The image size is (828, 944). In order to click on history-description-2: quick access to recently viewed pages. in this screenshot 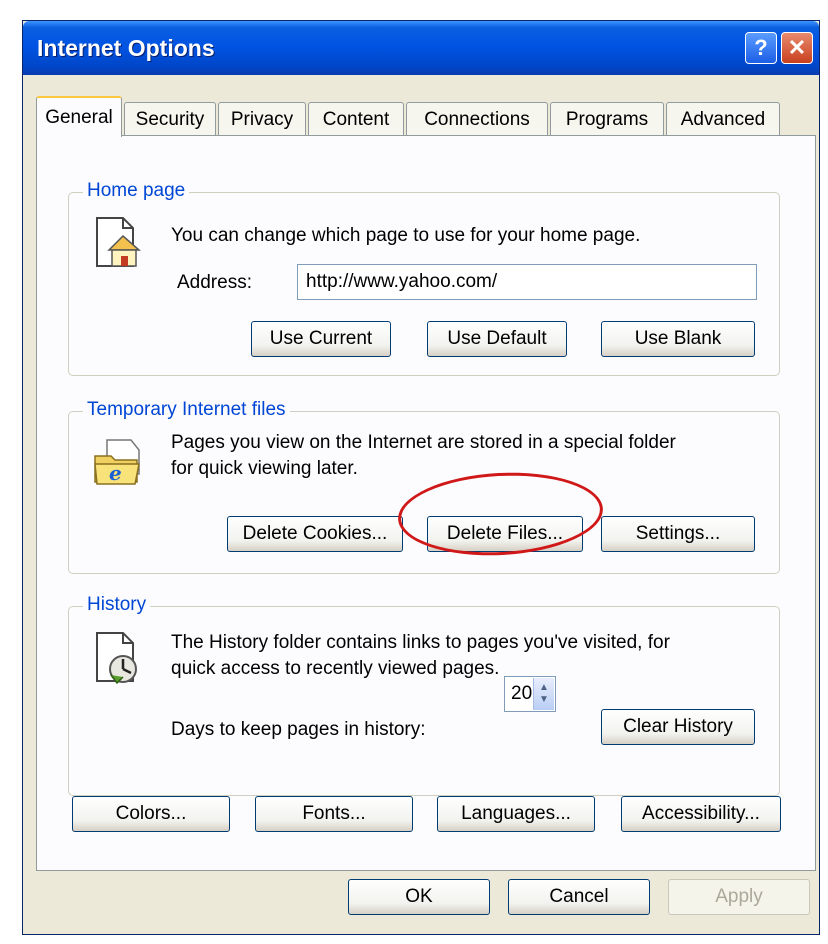, I will do `click(335, 668)`.